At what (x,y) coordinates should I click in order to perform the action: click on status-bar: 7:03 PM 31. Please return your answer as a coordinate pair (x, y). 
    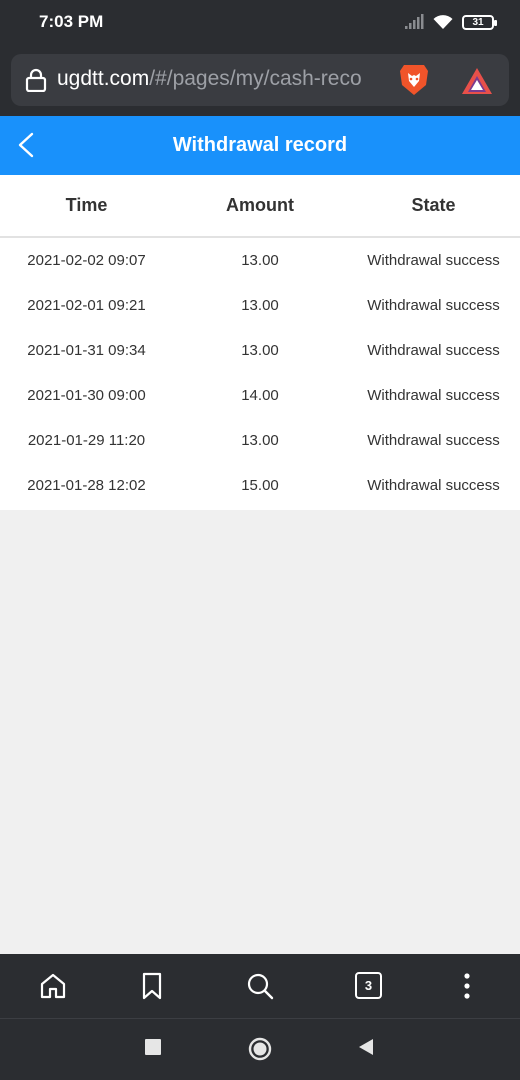
    Looking at the image, I should click on (260, 22).